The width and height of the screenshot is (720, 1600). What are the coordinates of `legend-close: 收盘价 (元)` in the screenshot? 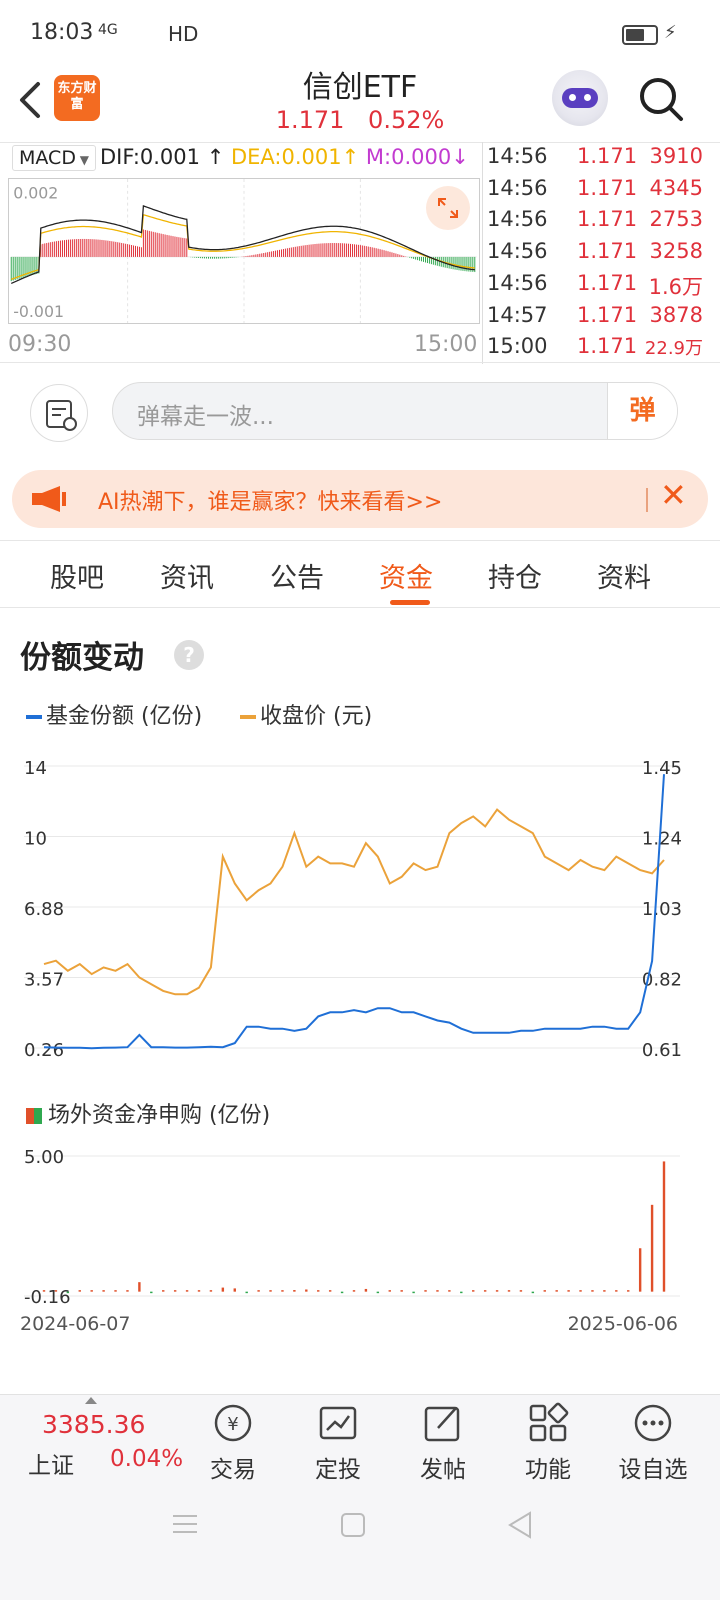 It's located at (306, 714).